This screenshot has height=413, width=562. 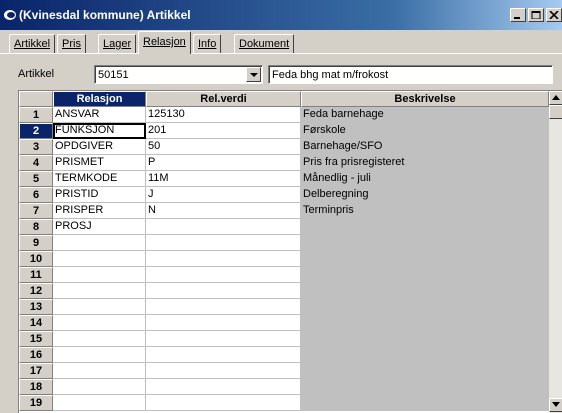 I want to click on scroll-up-button, so click(x=555, y=98).